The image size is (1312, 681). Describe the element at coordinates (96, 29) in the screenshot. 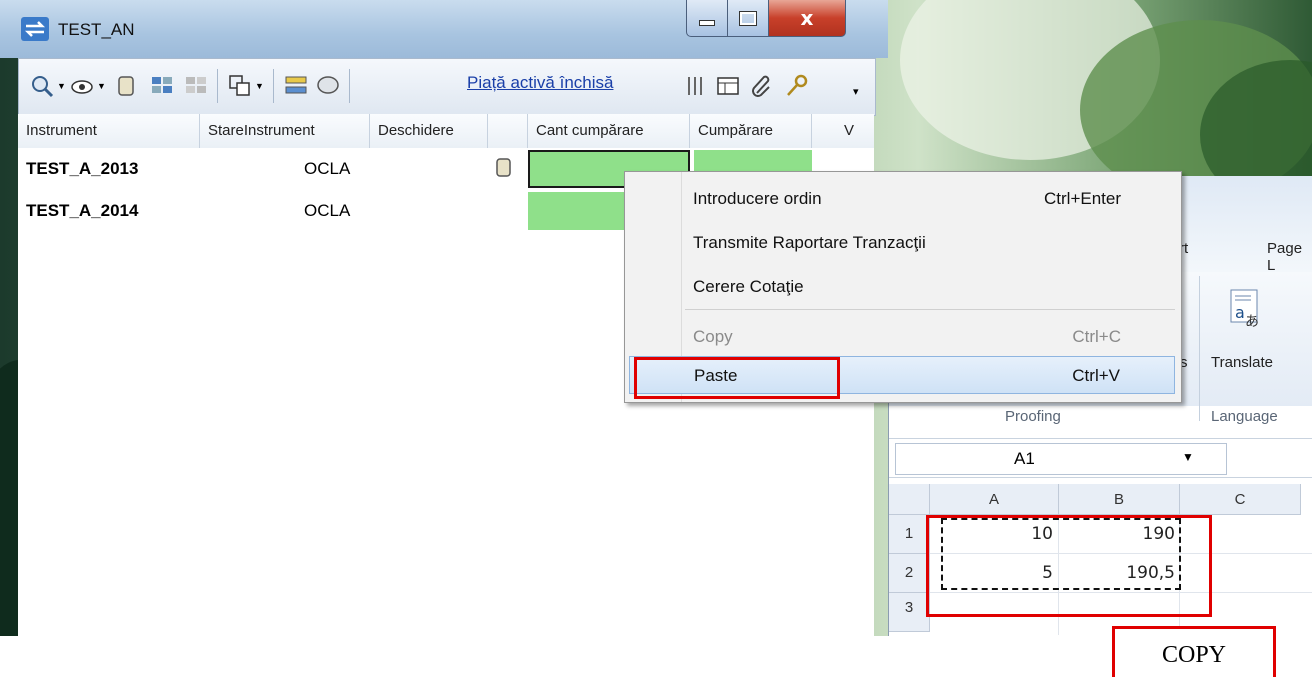

I see `window-title: TEST_AN` at that location.